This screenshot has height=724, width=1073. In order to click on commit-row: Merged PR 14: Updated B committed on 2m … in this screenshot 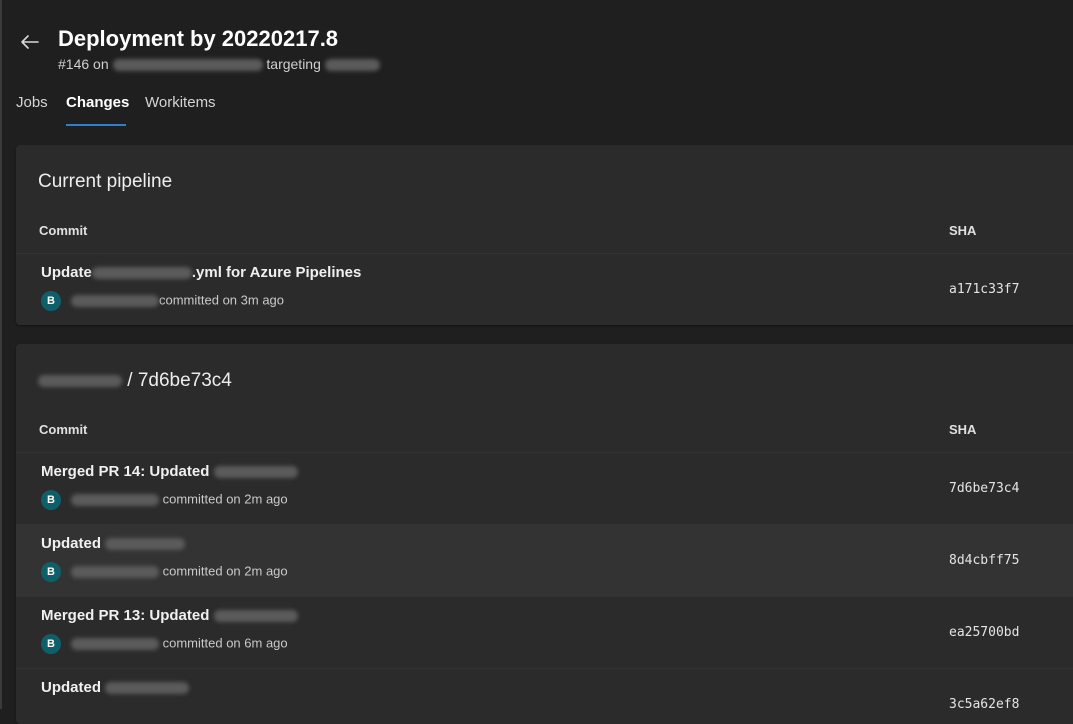, I will do `click(544, 488)`.